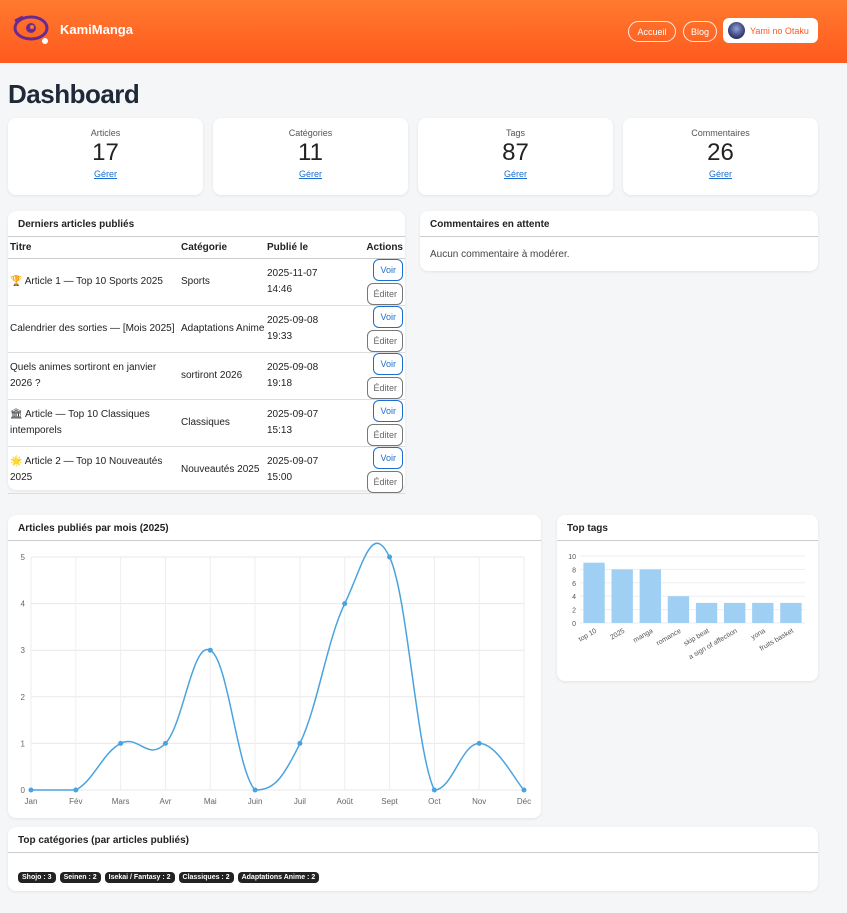  I want to click on stat-card-articles: Articles 17 Gérer, so click(105, 156).